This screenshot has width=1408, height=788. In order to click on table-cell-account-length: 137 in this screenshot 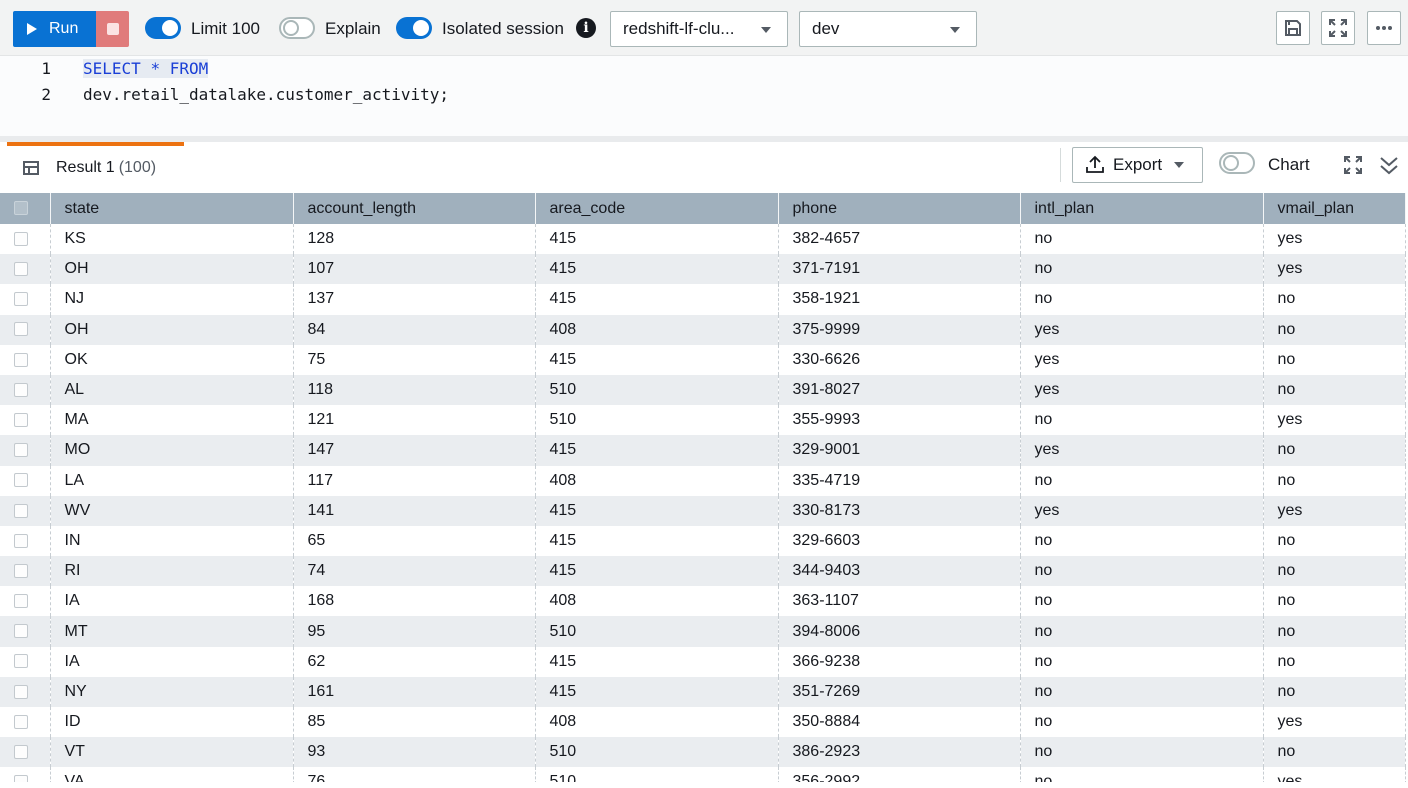, I will do `click(414, 299)`.